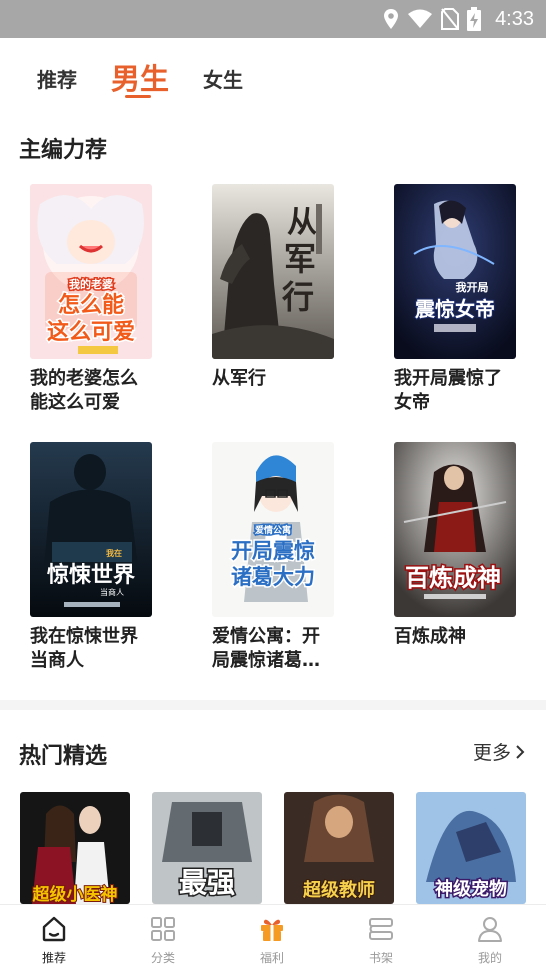  I want to click on book-card: 我开局 震惊女帝 我开局震惊了女帝, so click(469, 299).